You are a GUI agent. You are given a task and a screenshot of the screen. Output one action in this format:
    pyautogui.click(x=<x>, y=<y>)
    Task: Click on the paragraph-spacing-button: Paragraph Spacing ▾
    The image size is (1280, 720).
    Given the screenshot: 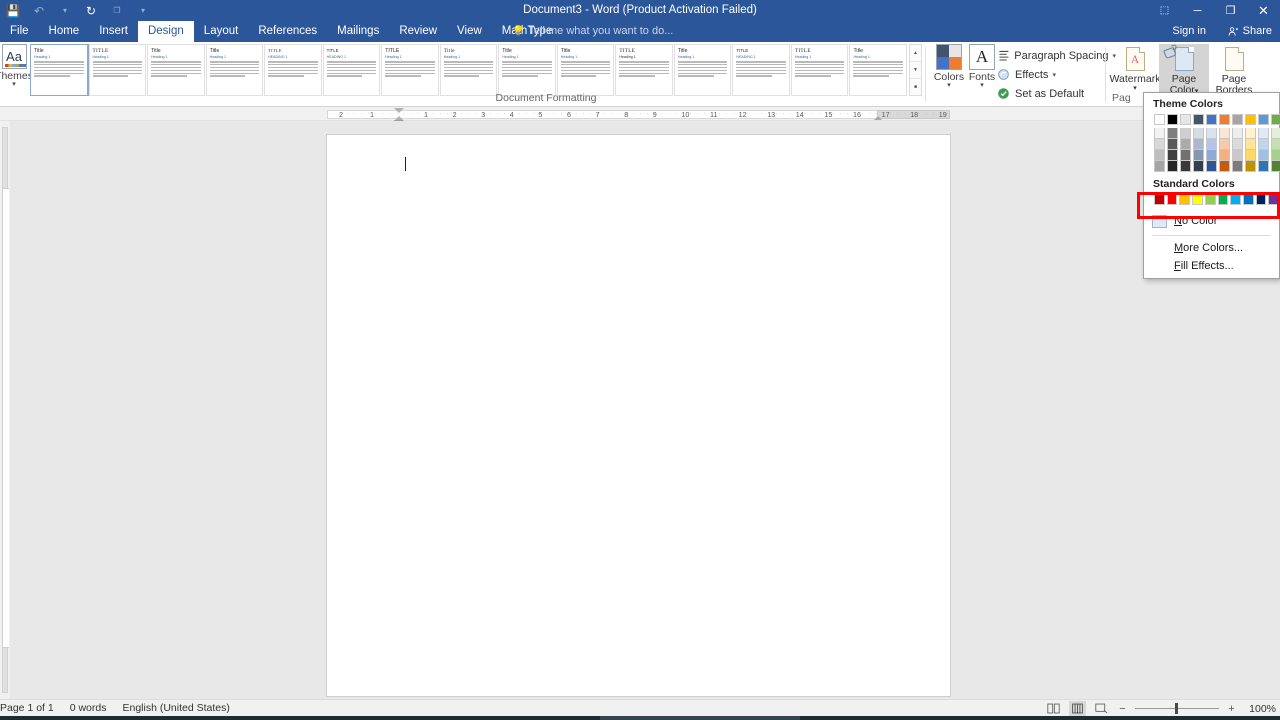 What is the action you would take?
    pyautogui.click(x=1056, y=55)
    